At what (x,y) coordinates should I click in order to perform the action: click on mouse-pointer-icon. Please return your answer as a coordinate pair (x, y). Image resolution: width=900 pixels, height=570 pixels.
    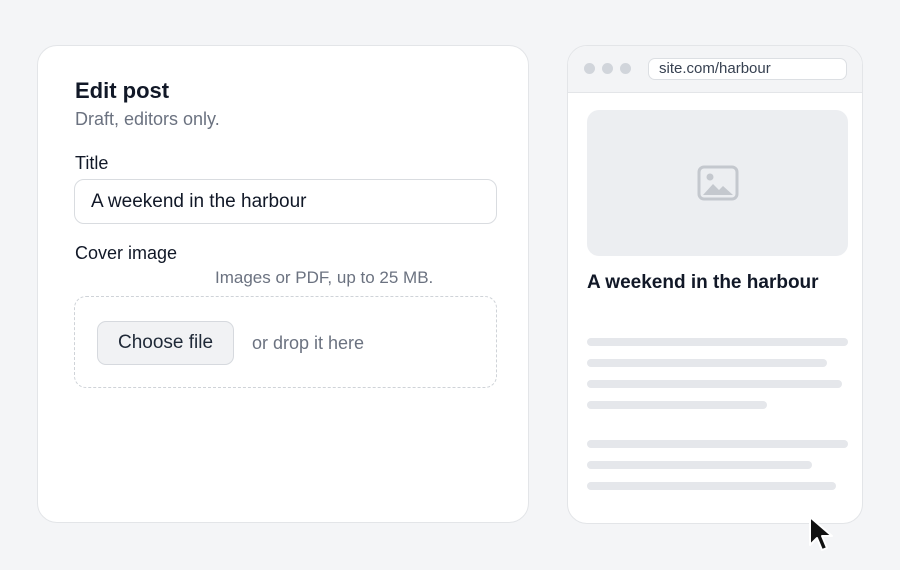
    Looking at the image, I should click on (821, 533).